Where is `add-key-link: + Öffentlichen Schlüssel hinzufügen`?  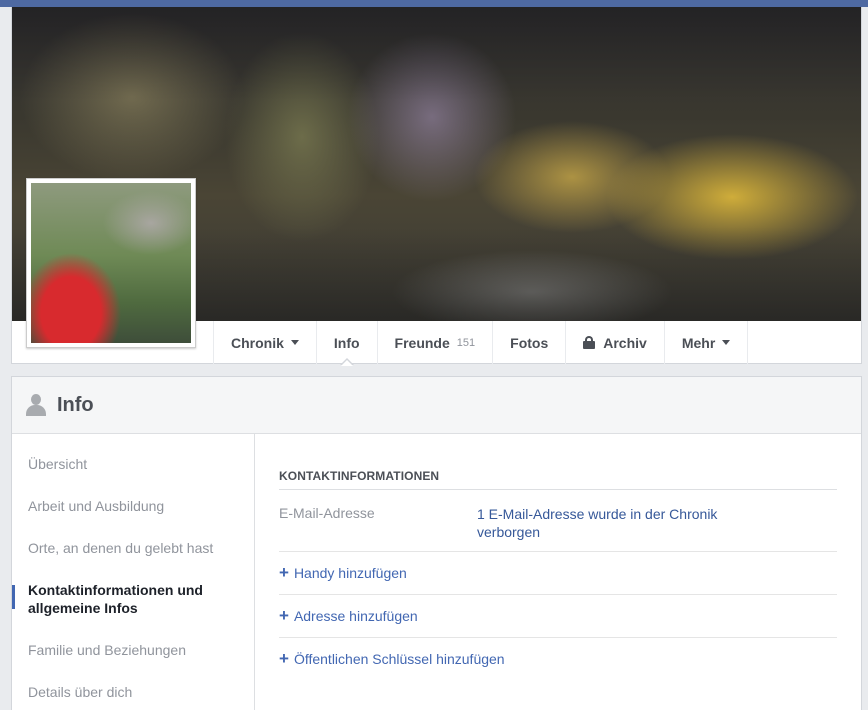 add-key-link: + Öffentlichen Schlüssel hinzufügen is located at coordinates (392, 658).